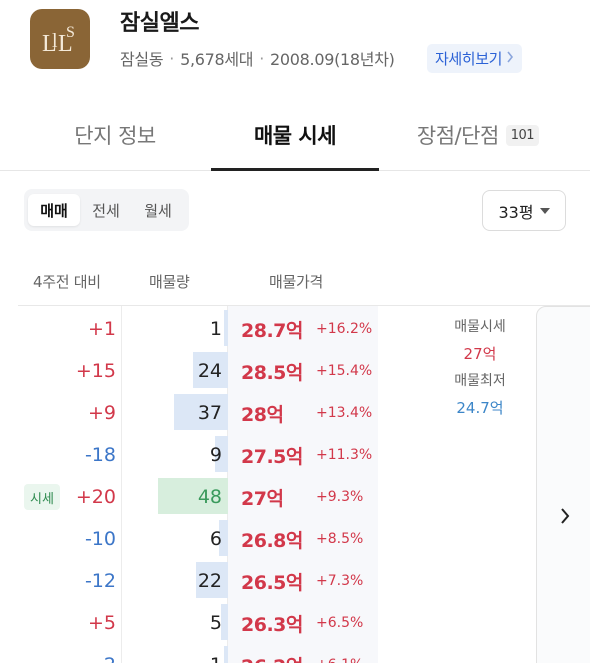 Image resolution: width=590 pixels, height=663 pixels. What do you see at coordinates (262, 498) in the screenshot?
I see `price-value: 27억` at bounding box center [262, 498].